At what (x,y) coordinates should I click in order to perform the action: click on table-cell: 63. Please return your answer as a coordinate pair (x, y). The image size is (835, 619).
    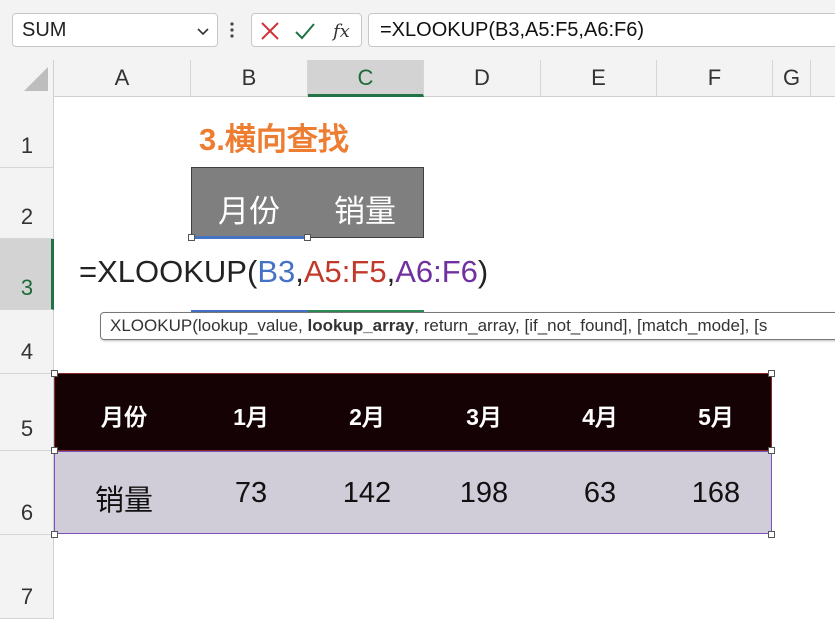
    Looking at the image, I should click on (600, 493).